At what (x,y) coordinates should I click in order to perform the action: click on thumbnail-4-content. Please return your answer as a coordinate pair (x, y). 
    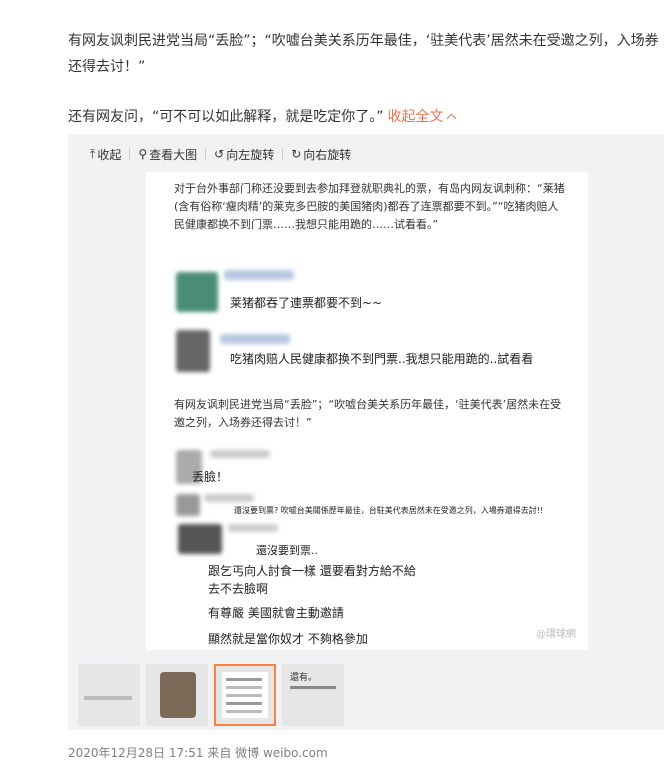
    Looking at the image, I should click on (313, 687).